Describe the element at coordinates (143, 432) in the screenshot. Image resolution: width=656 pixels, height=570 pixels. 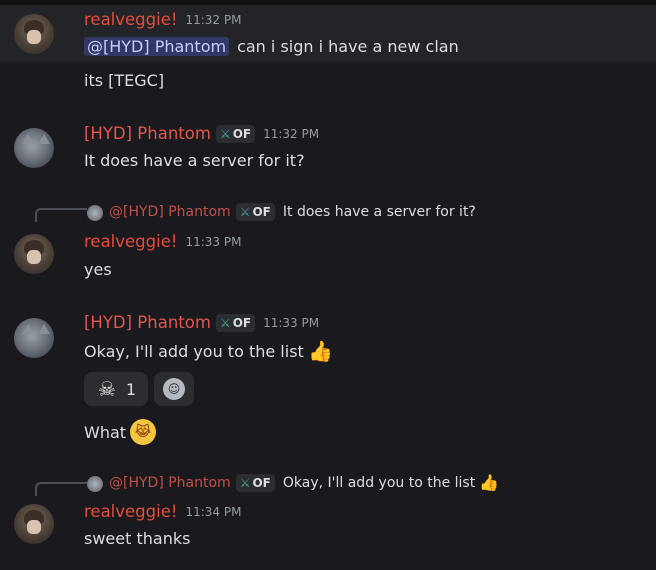
I see `laughing-crying-emoji-icon: 😹` at that location.